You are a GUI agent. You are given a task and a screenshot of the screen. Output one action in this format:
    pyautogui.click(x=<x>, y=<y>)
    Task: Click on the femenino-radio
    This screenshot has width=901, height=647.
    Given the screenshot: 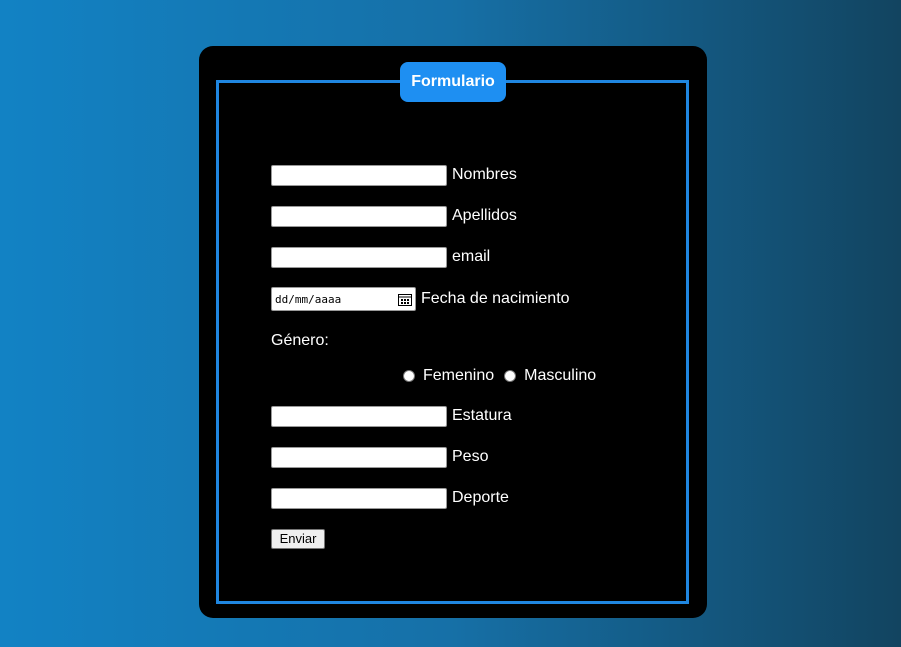 What is the action you would take?
    pyautogui.click(x=409, y=376)
    